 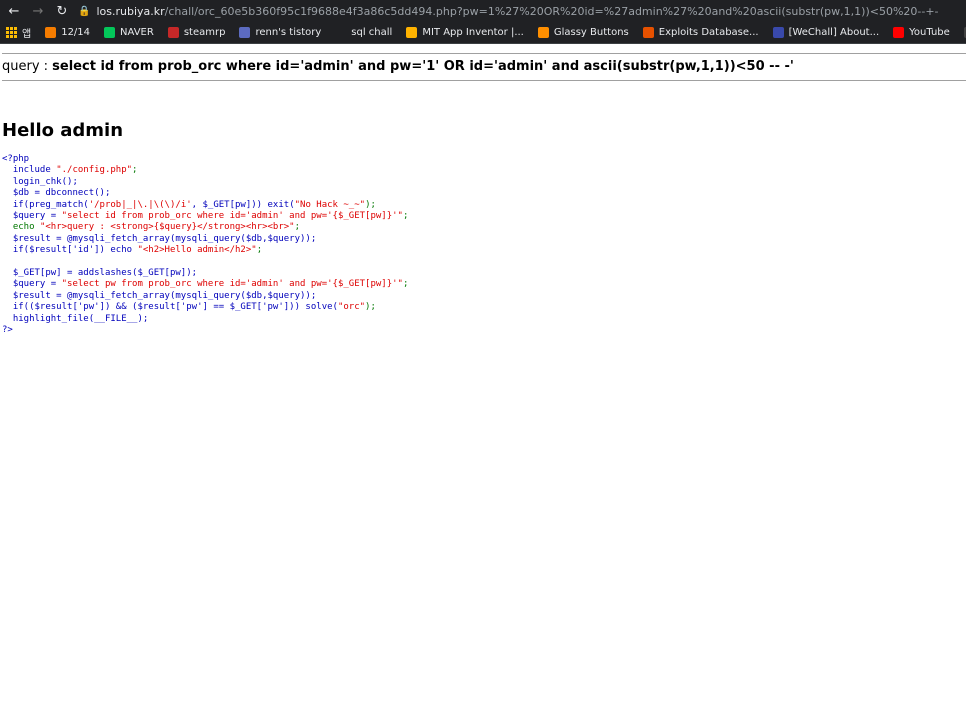 What do you see at coordinates (21, 227) in the screenshot?
I see `source-token: echo` at bounding box center [21, 227].